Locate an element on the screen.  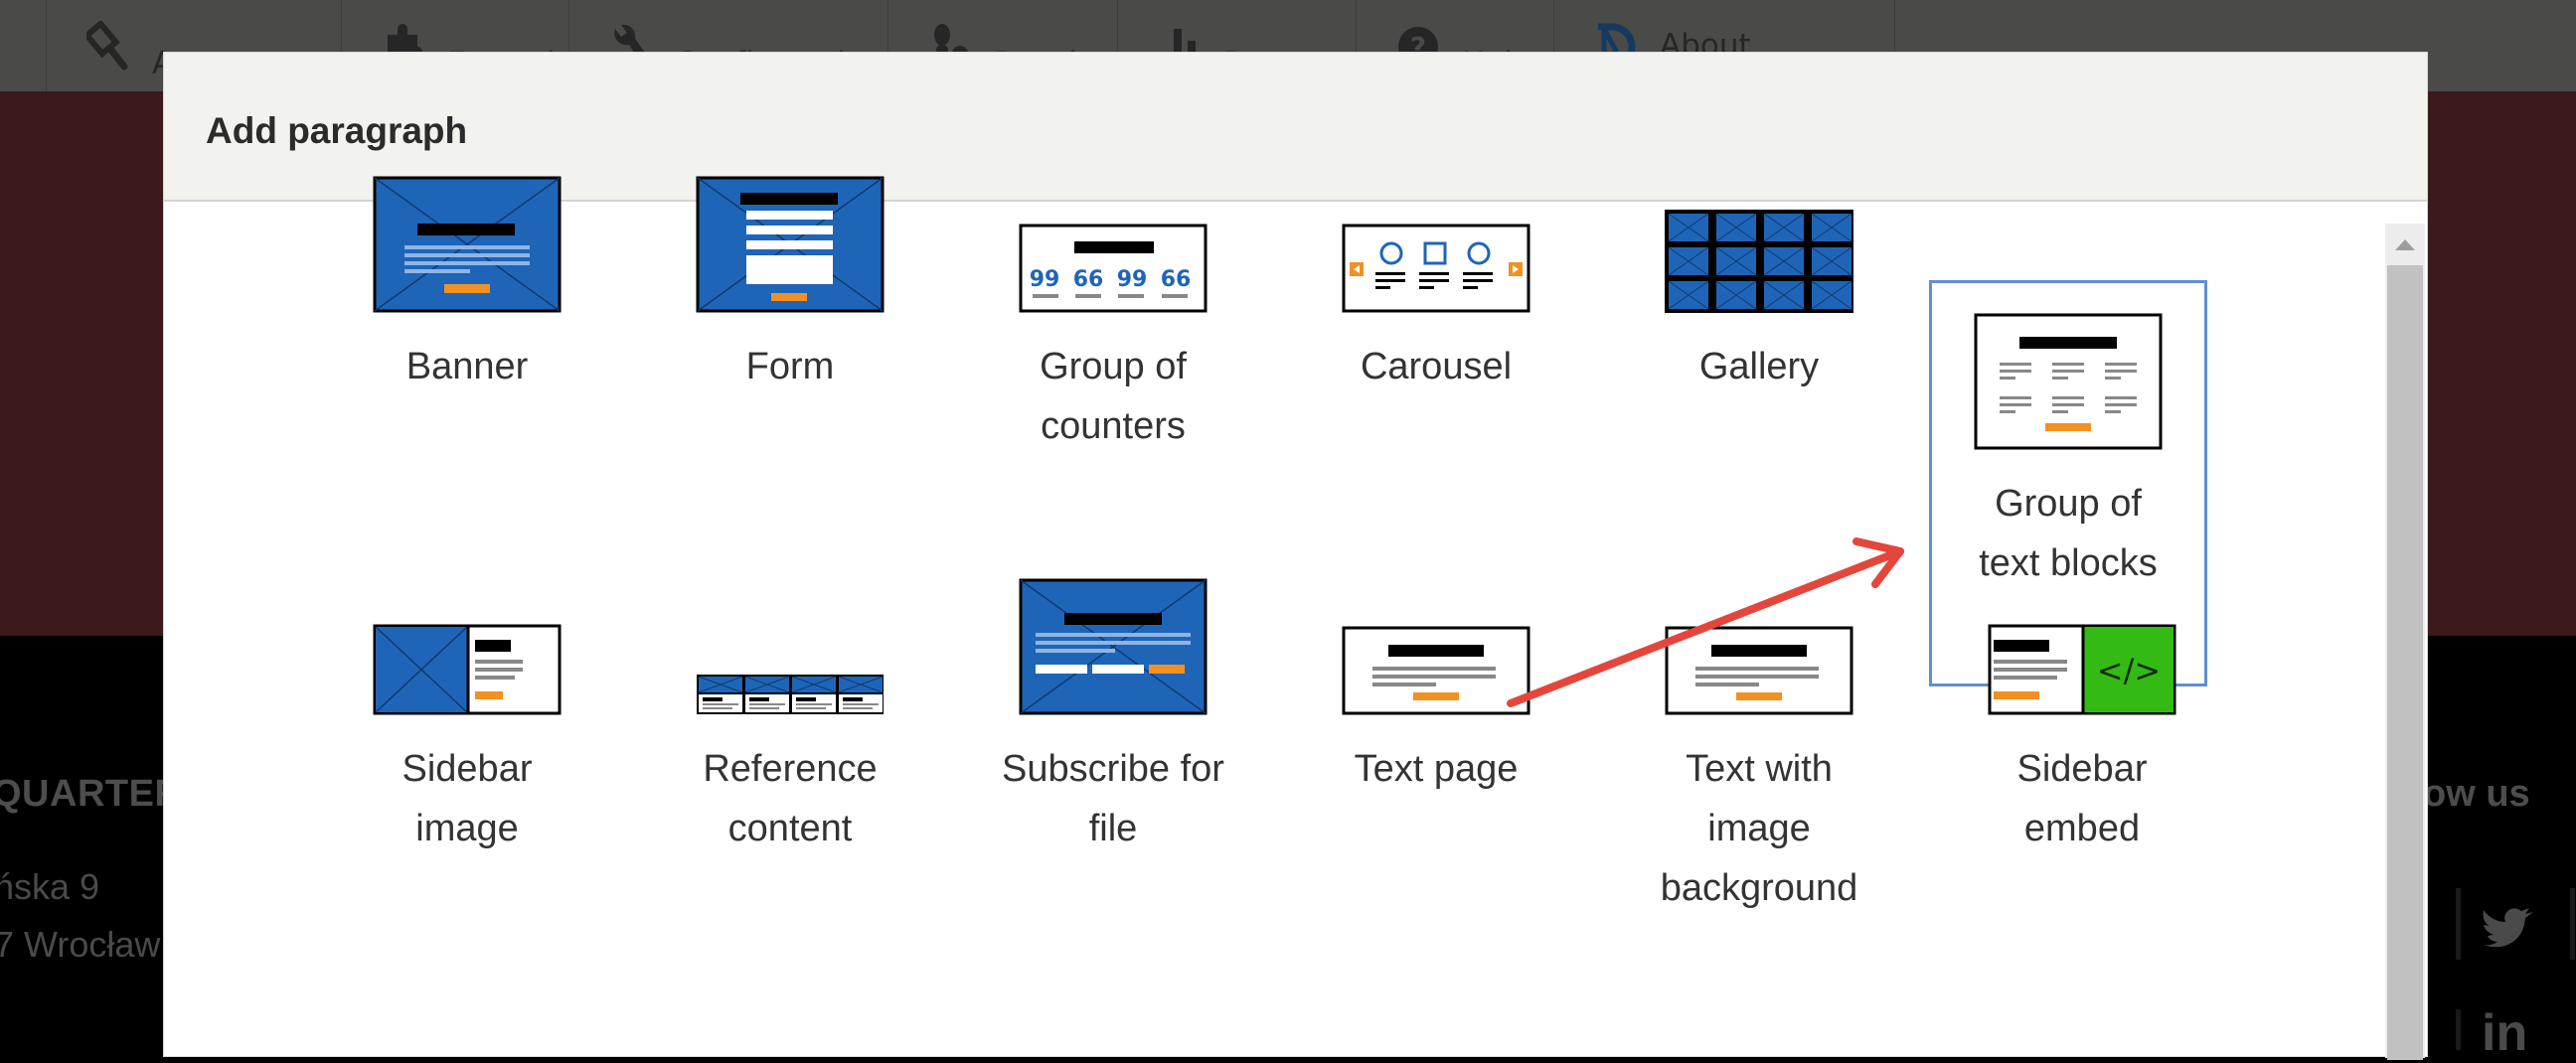
paragraph-type-label: Subscribe for file is located at coordinates (1113, 798).